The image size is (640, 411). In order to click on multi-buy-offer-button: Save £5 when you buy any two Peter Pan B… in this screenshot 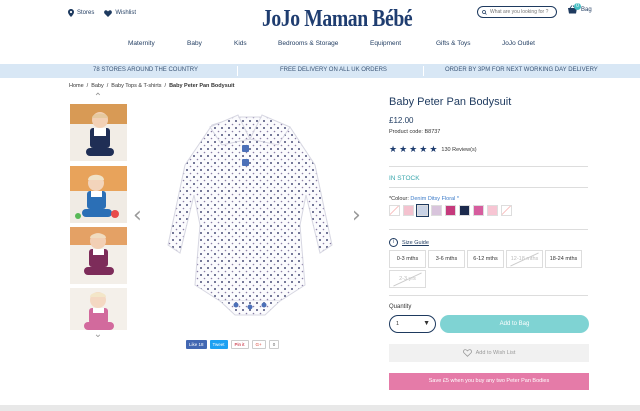, I will do `click(489, 381)`.